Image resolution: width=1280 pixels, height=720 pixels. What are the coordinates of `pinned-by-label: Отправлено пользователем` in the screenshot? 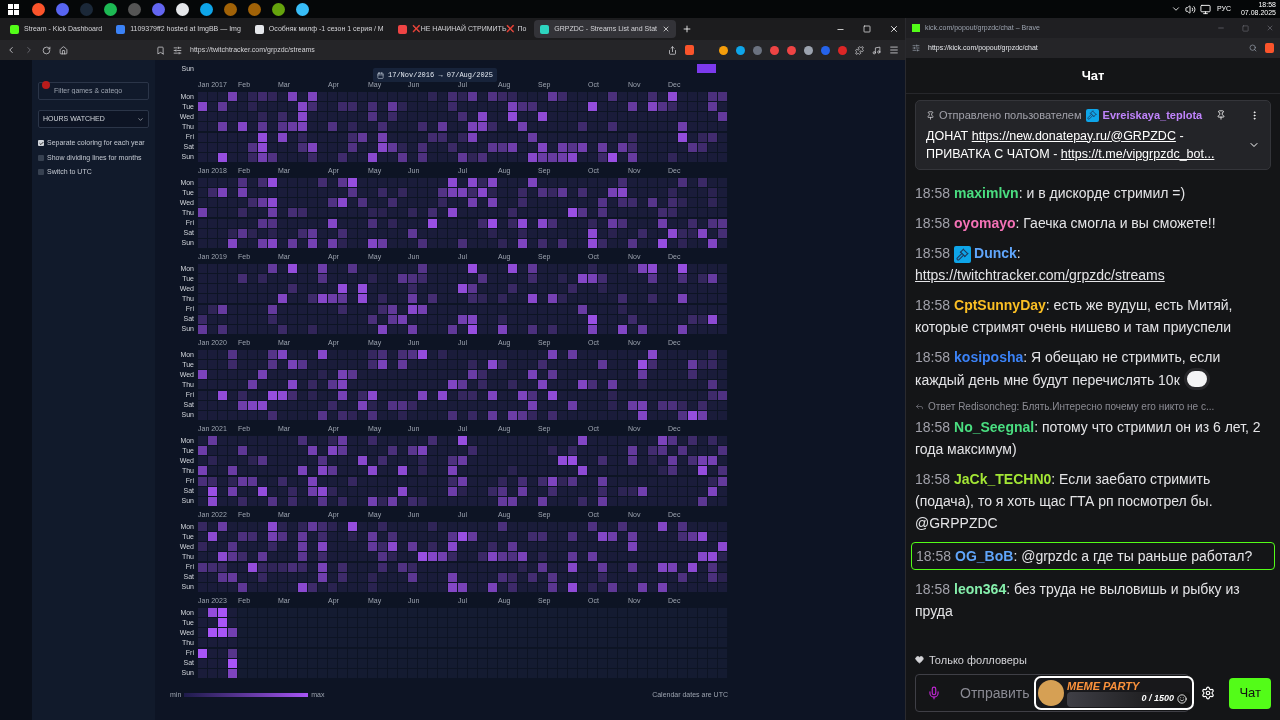 It's located at (1010, 115).